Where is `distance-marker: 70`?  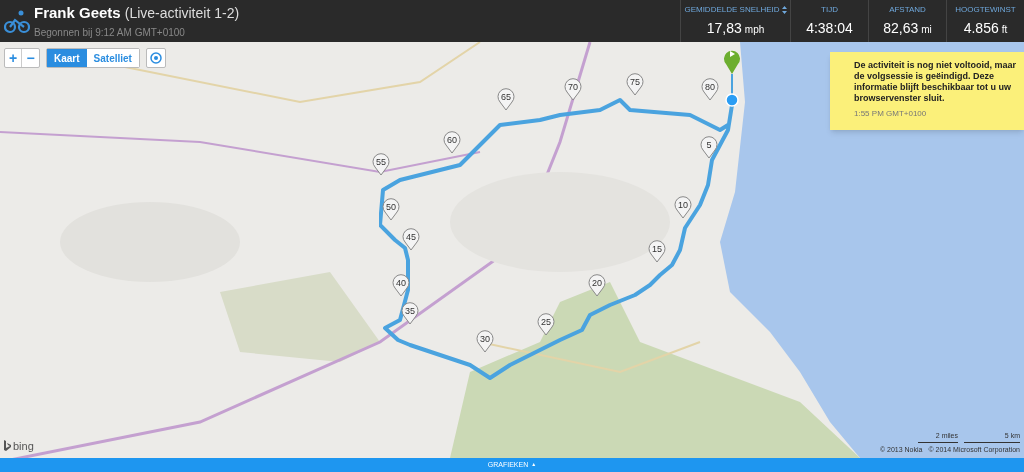 distance-marker: 70 is located at coordinates (573, 89).